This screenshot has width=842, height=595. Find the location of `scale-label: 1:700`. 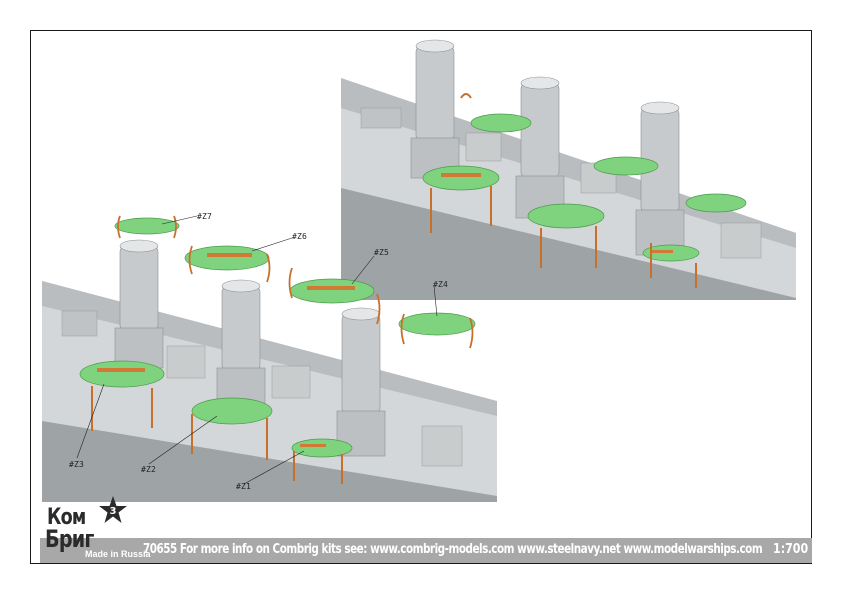

scale-label: 1:700 is located at coordinates (791, 549).